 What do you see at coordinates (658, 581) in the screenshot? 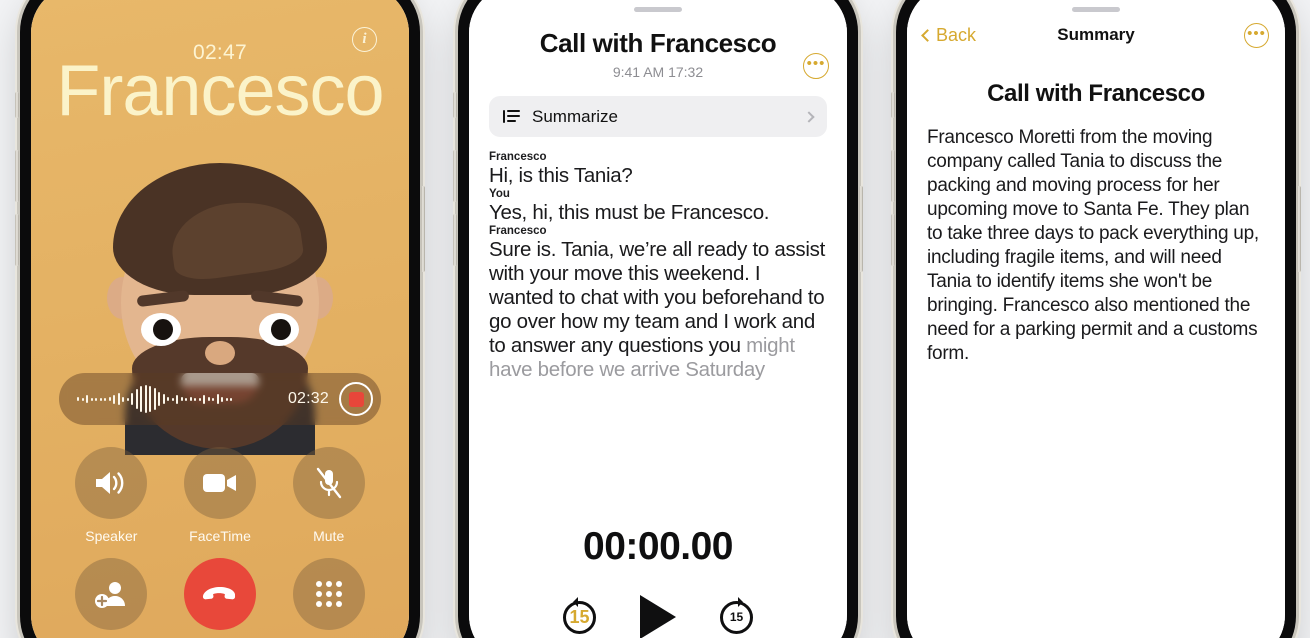
I see `audio-player: 00:00.00 15 15` at bounding box center [658, 581].